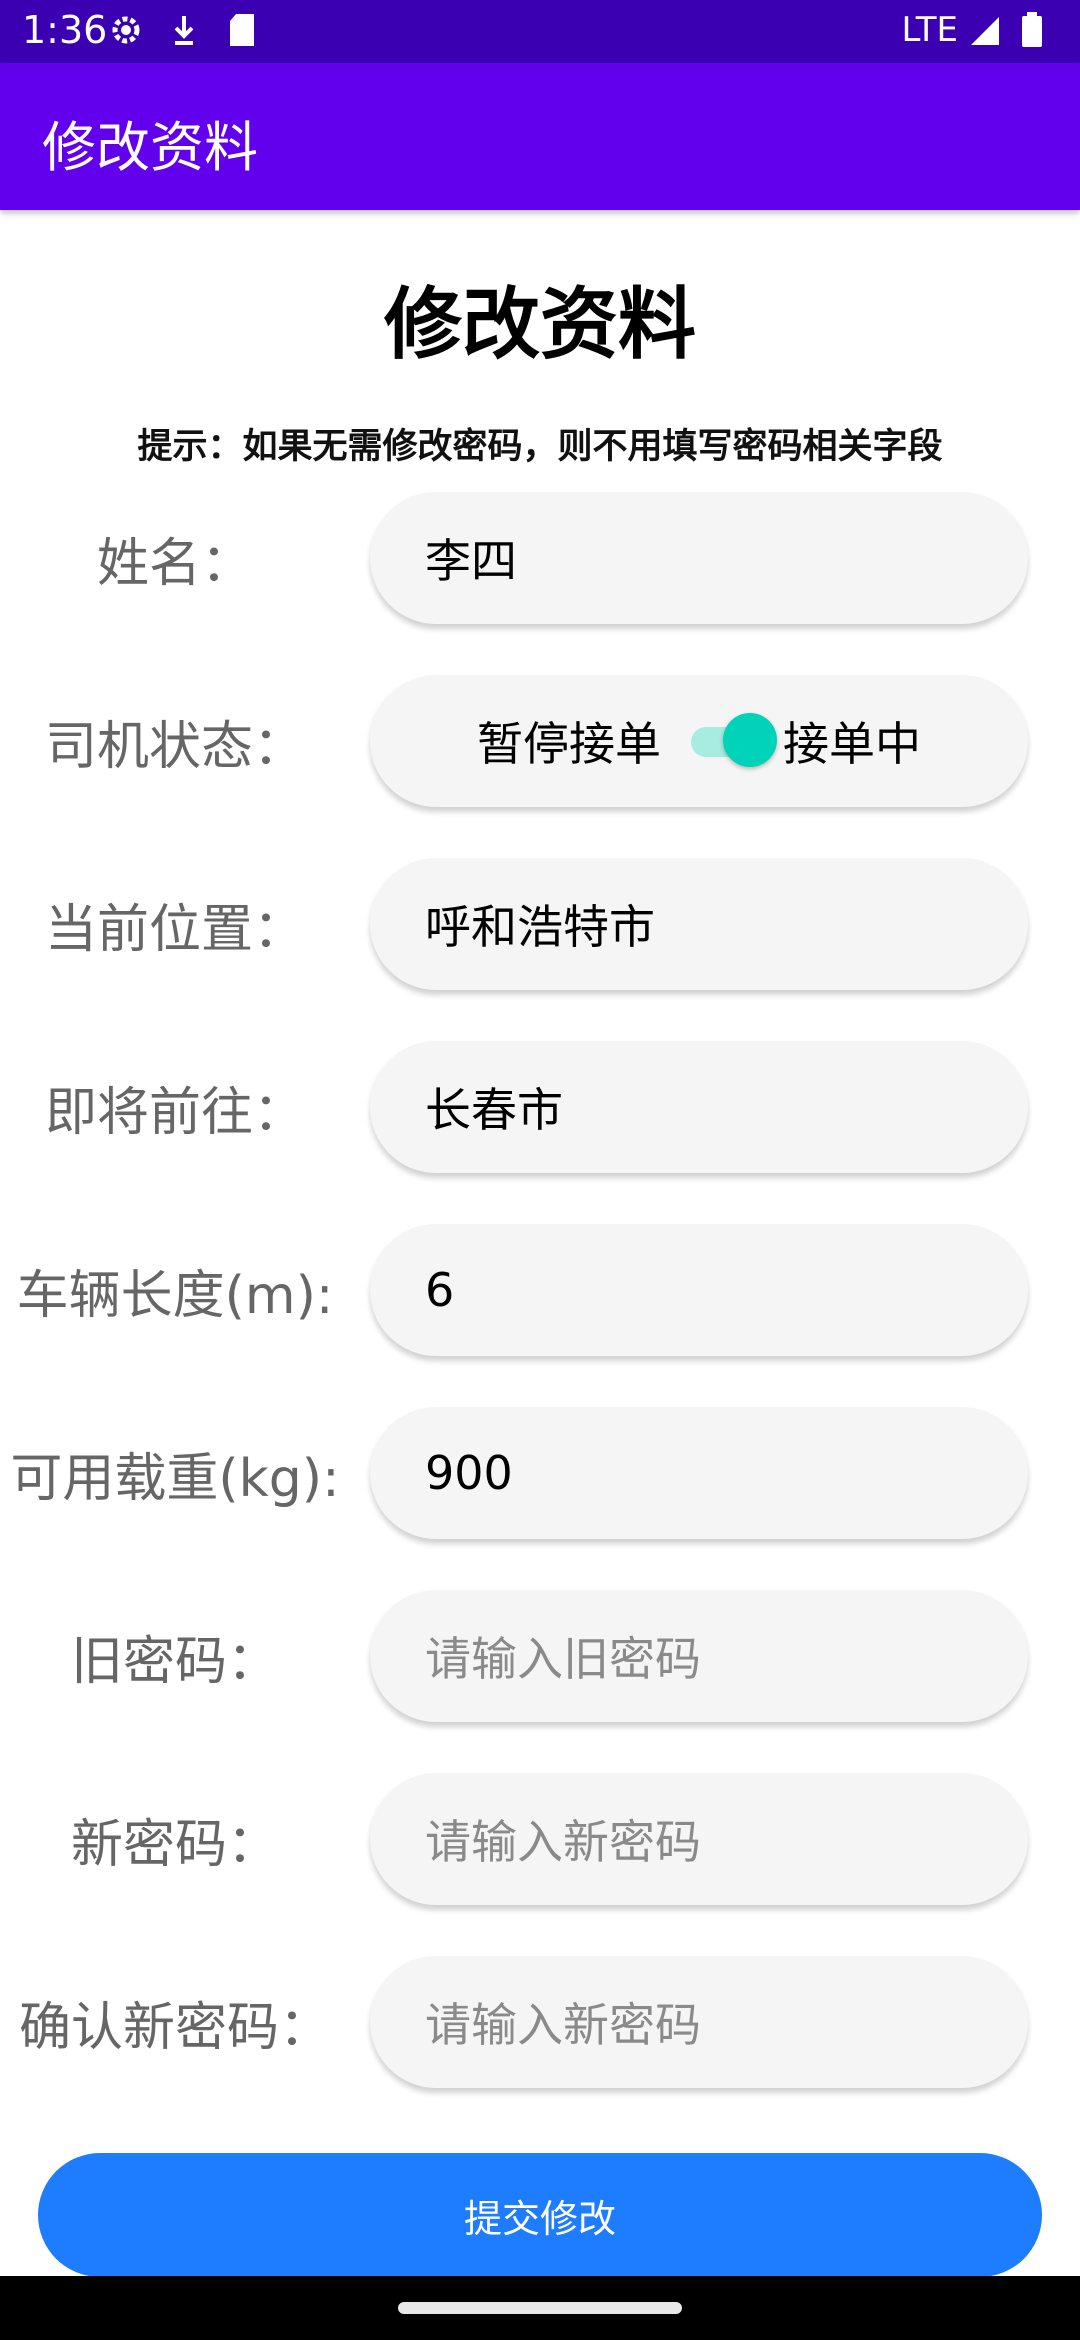 The height and width of the screenshot is (2340, 1080). Describe the element at coordinates (986, 30) in the screenshot. I see `signal-icon` at that location.